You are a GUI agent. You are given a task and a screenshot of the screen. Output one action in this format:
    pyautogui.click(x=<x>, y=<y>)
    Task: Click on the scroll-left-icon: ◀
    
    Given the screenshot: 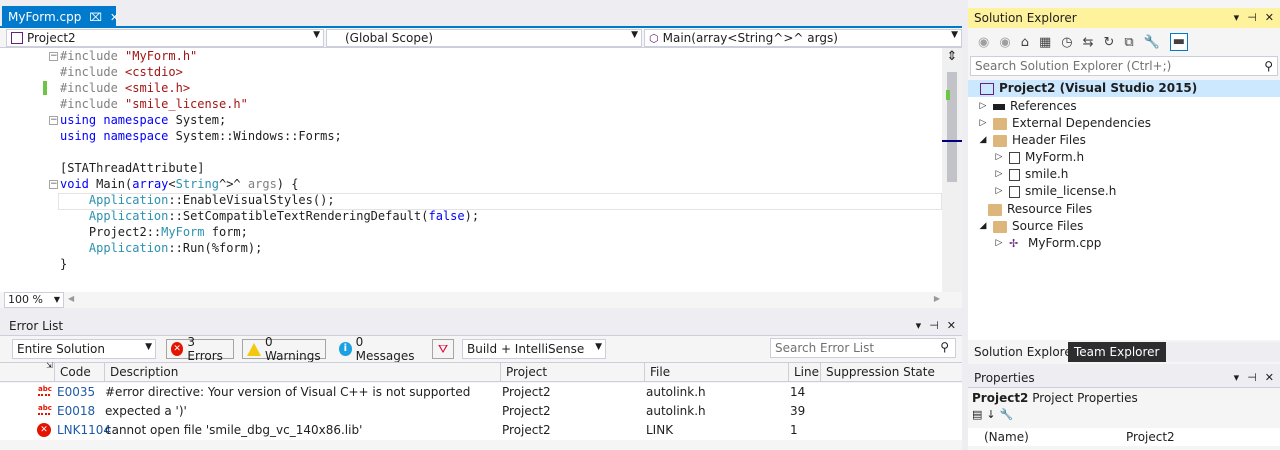 What is the action you would take?
    pyautogui.click(x=71, y=298)
    